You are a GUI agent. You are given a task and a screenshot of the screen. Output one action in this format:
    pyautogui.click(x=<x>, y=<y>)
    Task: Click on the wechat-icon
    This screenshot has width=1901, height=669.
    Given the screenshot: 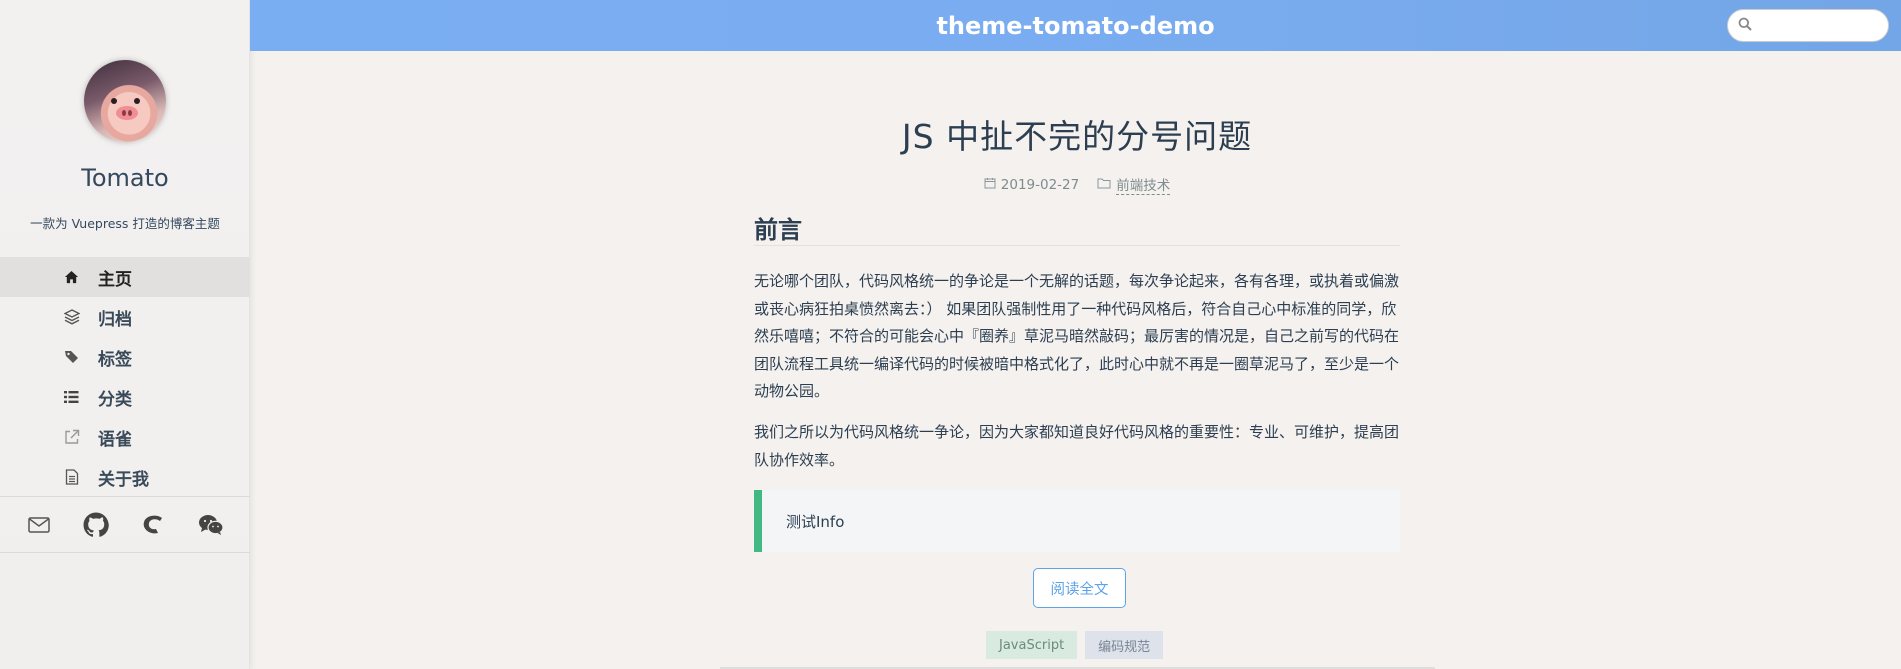 What is the action you would take?
    pyautogui.click(x=211, y=525)
    